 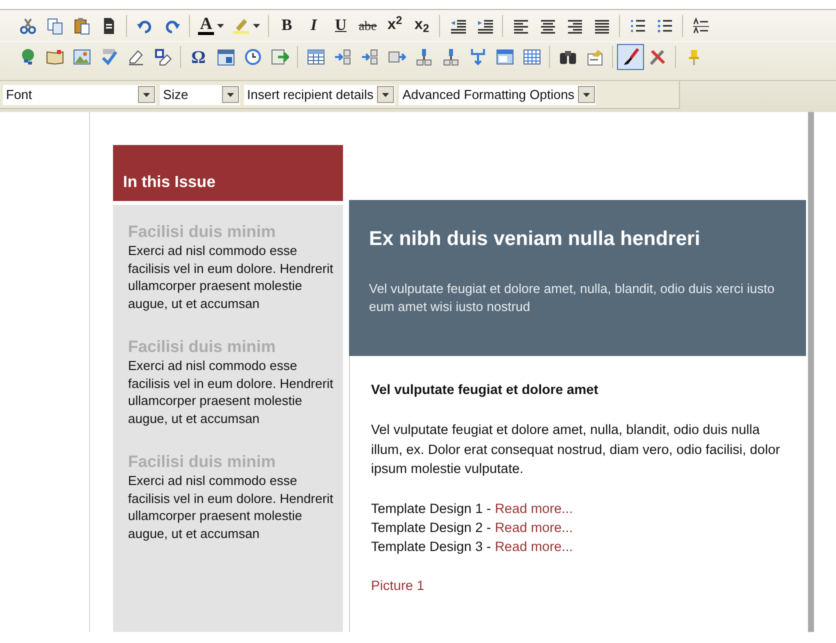 I want to click on picture-caption: Picture 1, so click(x=578, y=586).